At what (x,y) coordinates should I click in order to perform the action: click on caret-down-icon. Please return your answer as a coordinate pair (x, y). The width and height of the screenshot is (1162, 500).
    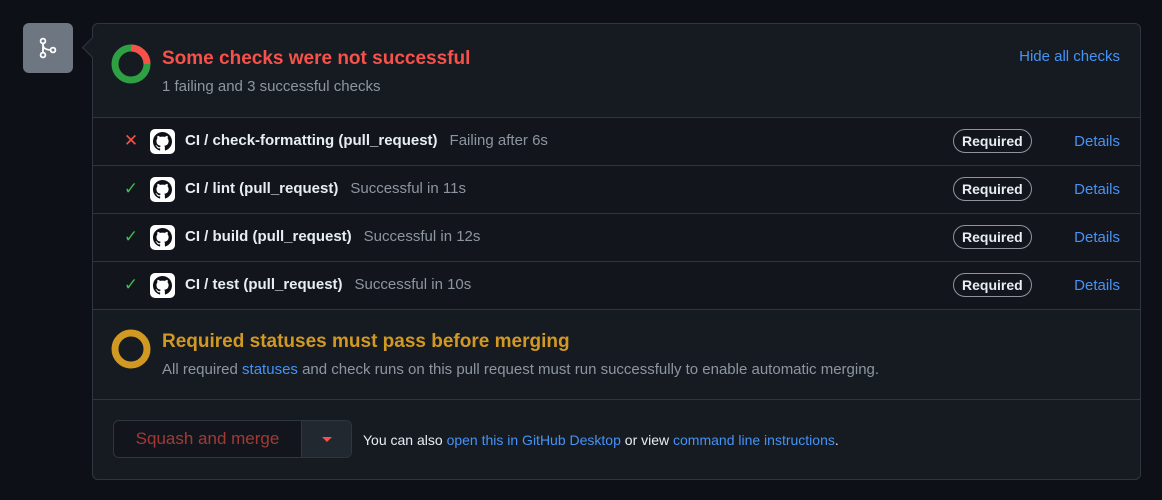
    Looking at the image, I should click on (326, 439).